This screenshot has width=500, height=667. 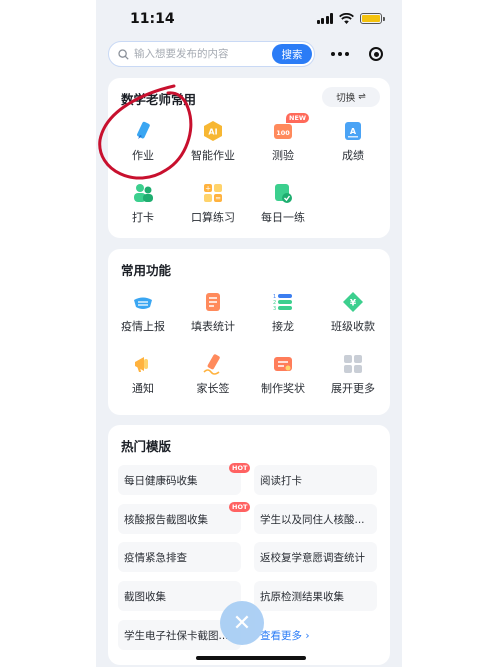 I want to click on function-parent-sign: 家长签, so click(x=213, y=374).